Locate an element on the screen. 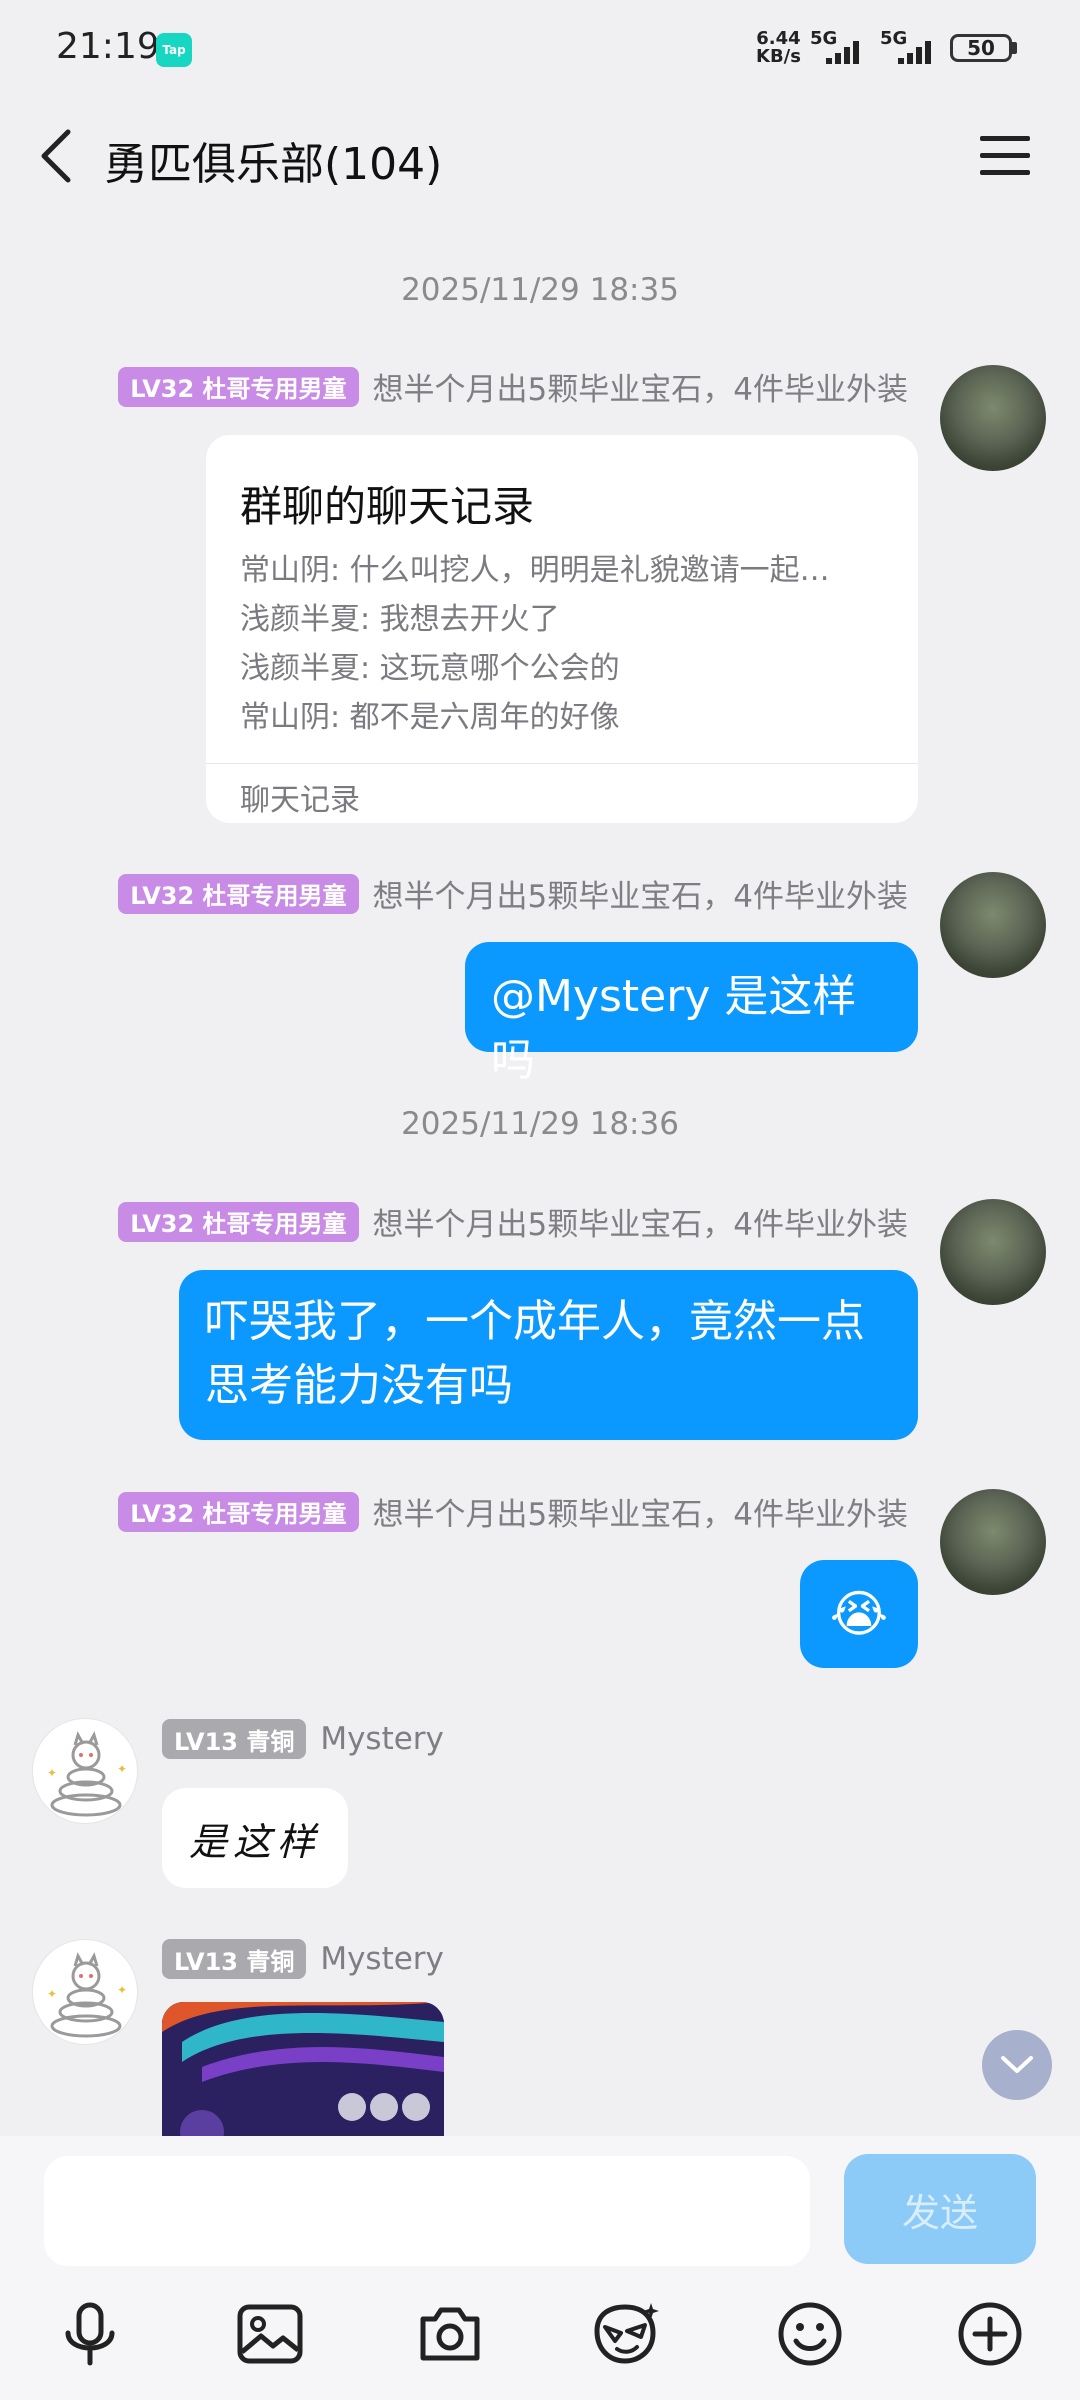  message-text: 是这样 is located at coordinates (254, 1841).